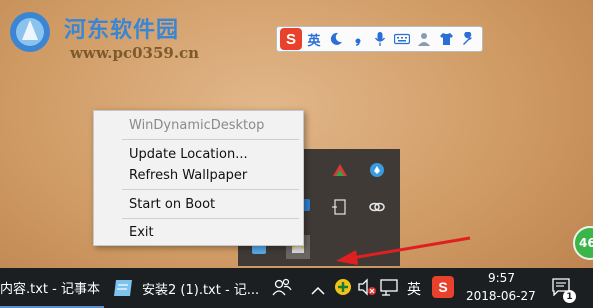 The height and width of the screenshot is (308, 593). Describe the element at coordinates (135, 53) in the screenshot. I see `watermark-url: www.pc0359.cn` at that location.